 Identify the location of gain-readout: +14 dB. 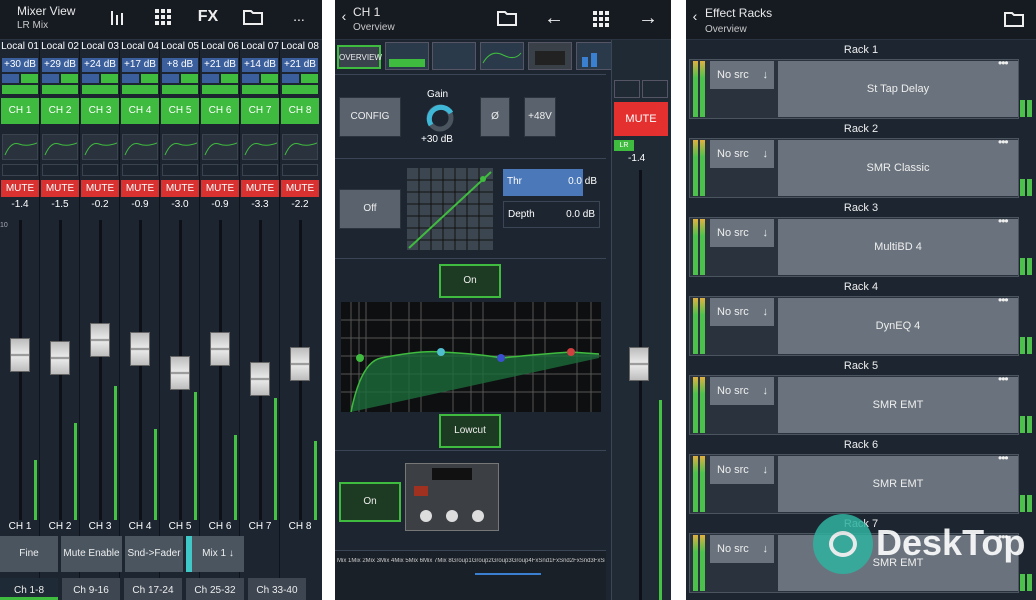
(260, 65).